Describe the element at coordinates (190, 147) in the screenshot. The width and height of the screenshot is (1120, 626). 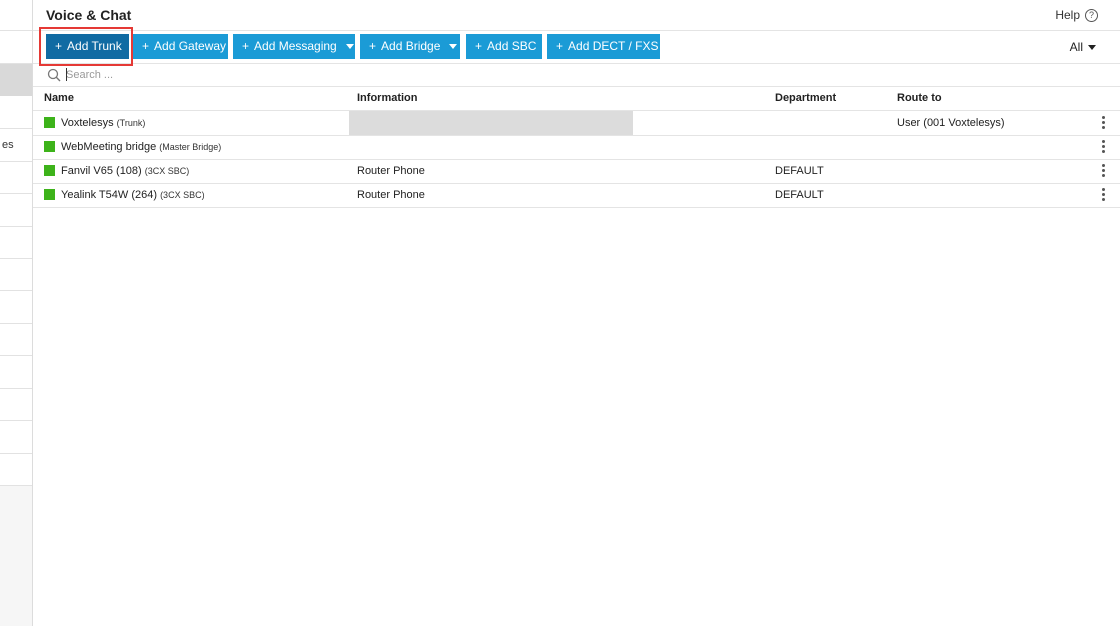
I see `row-type: (Master Bridge)` at that location.